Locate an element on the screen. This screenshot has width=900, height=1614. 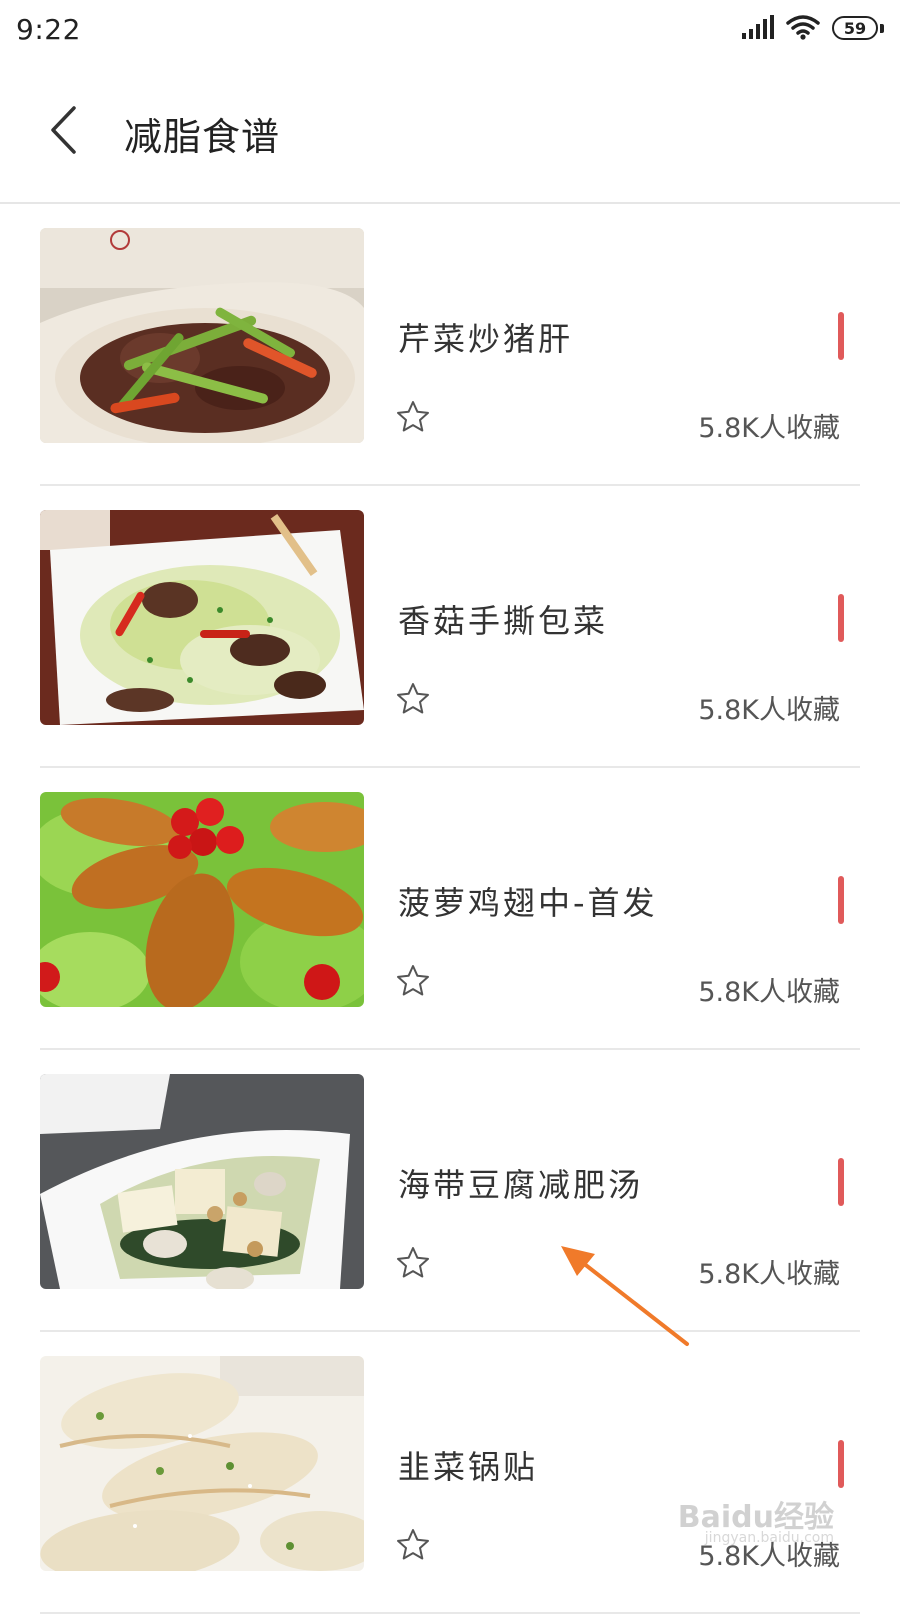
recipe-name: 芹菜炒猪肝 is located at coordinates (486, 339).